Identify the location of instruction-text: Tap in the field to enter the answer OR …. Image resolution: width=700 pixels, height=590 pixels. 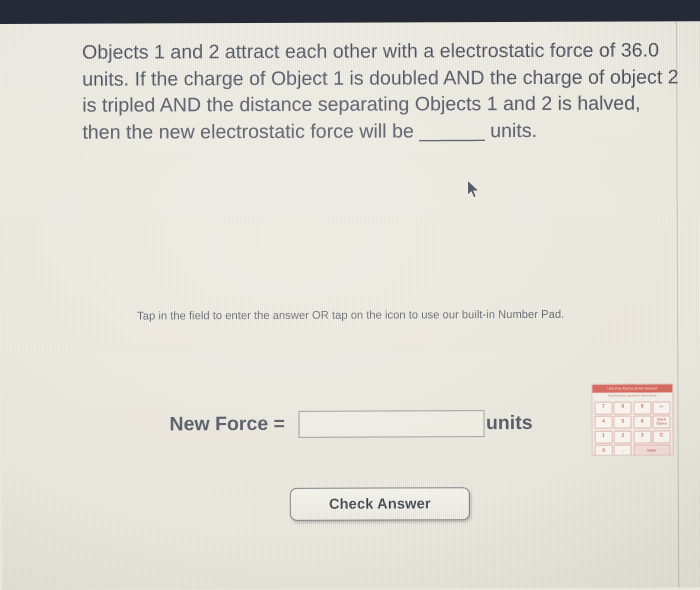
(351, 315).